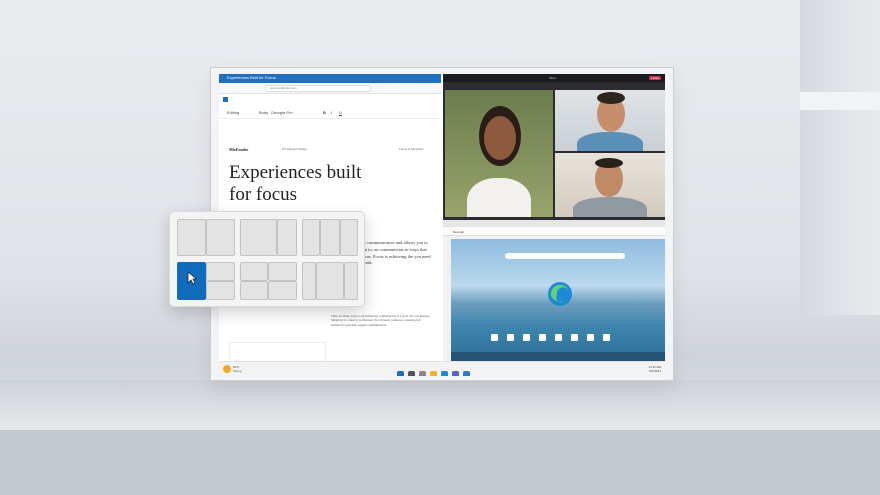 This screenshot has height=495, width=880. Describe the element at coordinates (500, 138) in the screenshot. I see `participant-face` at that location.